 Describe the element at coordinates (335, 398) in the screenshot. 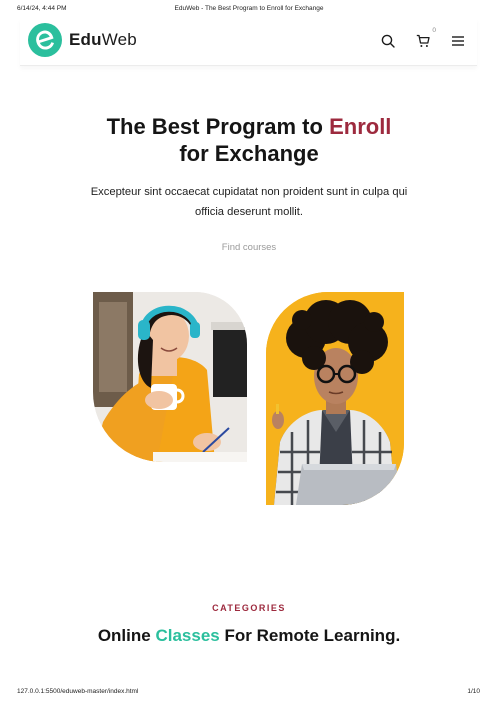

I see `hero-image-student-laptop` at that location.